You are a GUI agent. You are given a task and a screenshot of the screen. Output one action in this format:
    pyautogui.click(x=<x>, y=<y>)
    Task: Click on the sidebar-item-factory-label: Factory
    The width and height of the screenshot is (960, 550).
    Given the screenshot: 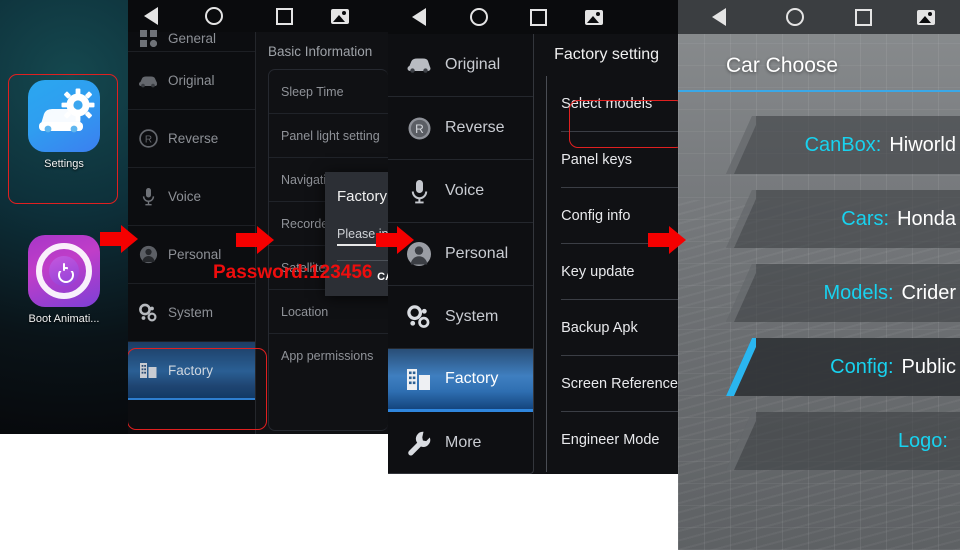 What is the action you would take?
    pyautogui.click(x=191, y=370)
    